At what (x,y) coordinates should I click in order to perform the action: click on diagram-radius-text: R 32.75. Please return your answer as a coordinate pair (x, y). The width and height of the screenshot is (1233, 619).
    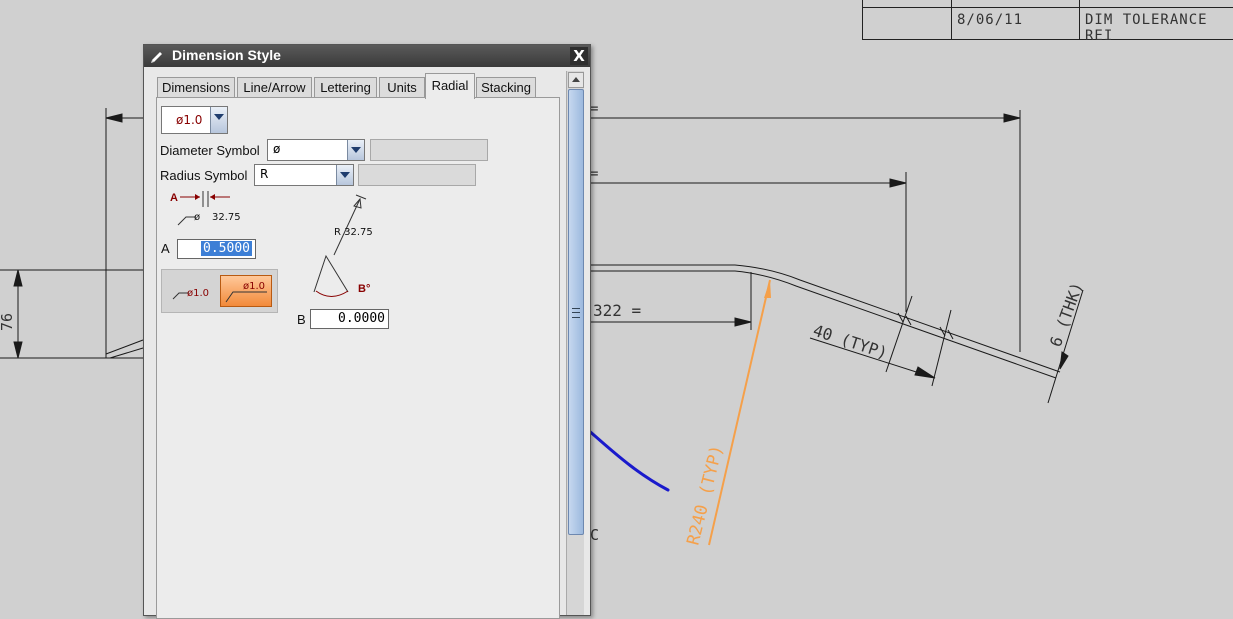
    Looking at the image, I should click on (353, 232).